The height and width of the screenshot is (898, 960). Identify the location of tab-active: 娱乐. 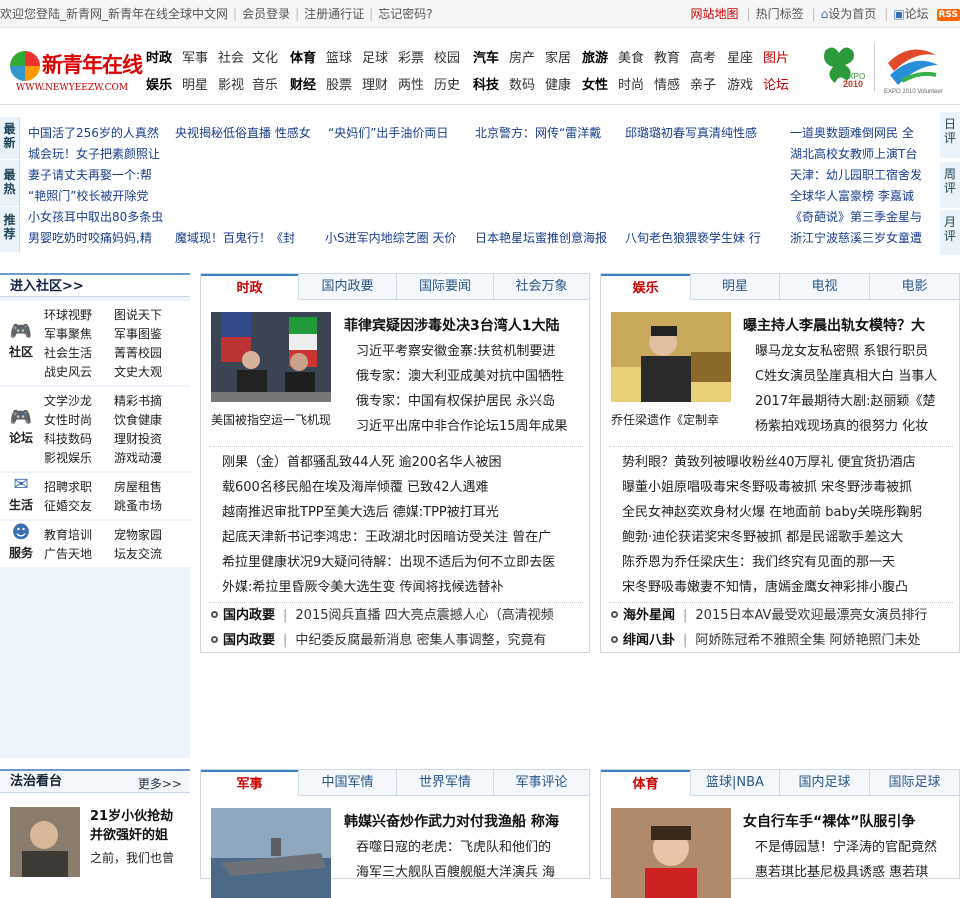
(645, 287).